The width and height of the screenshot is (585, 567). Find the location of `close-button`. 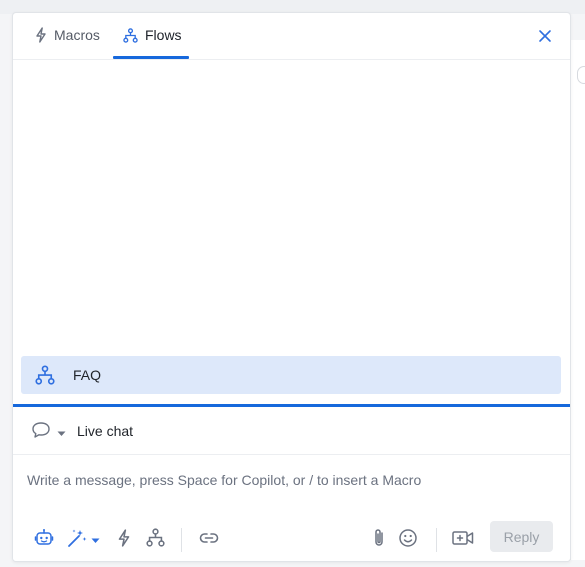

close-button is located at coordinates (545, 38).